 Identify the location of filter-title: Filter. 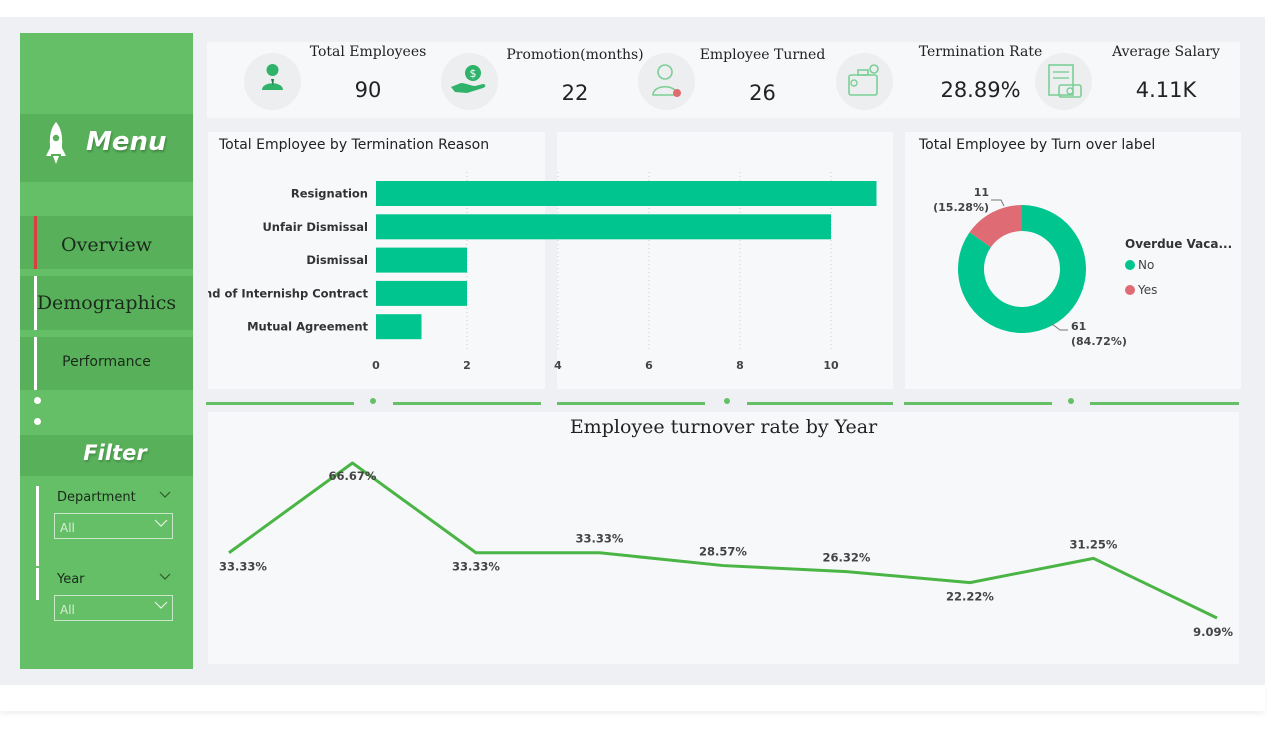
(115, 453).